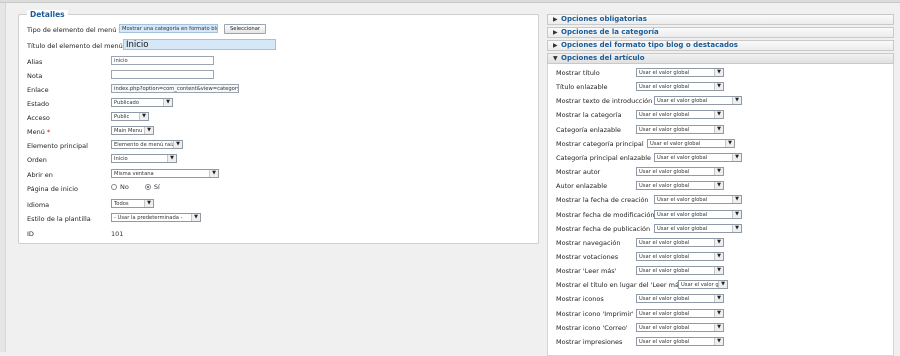 This screenshot has height=356, width=900. I want to click on access-select: Public ▼, so click(130, 116).